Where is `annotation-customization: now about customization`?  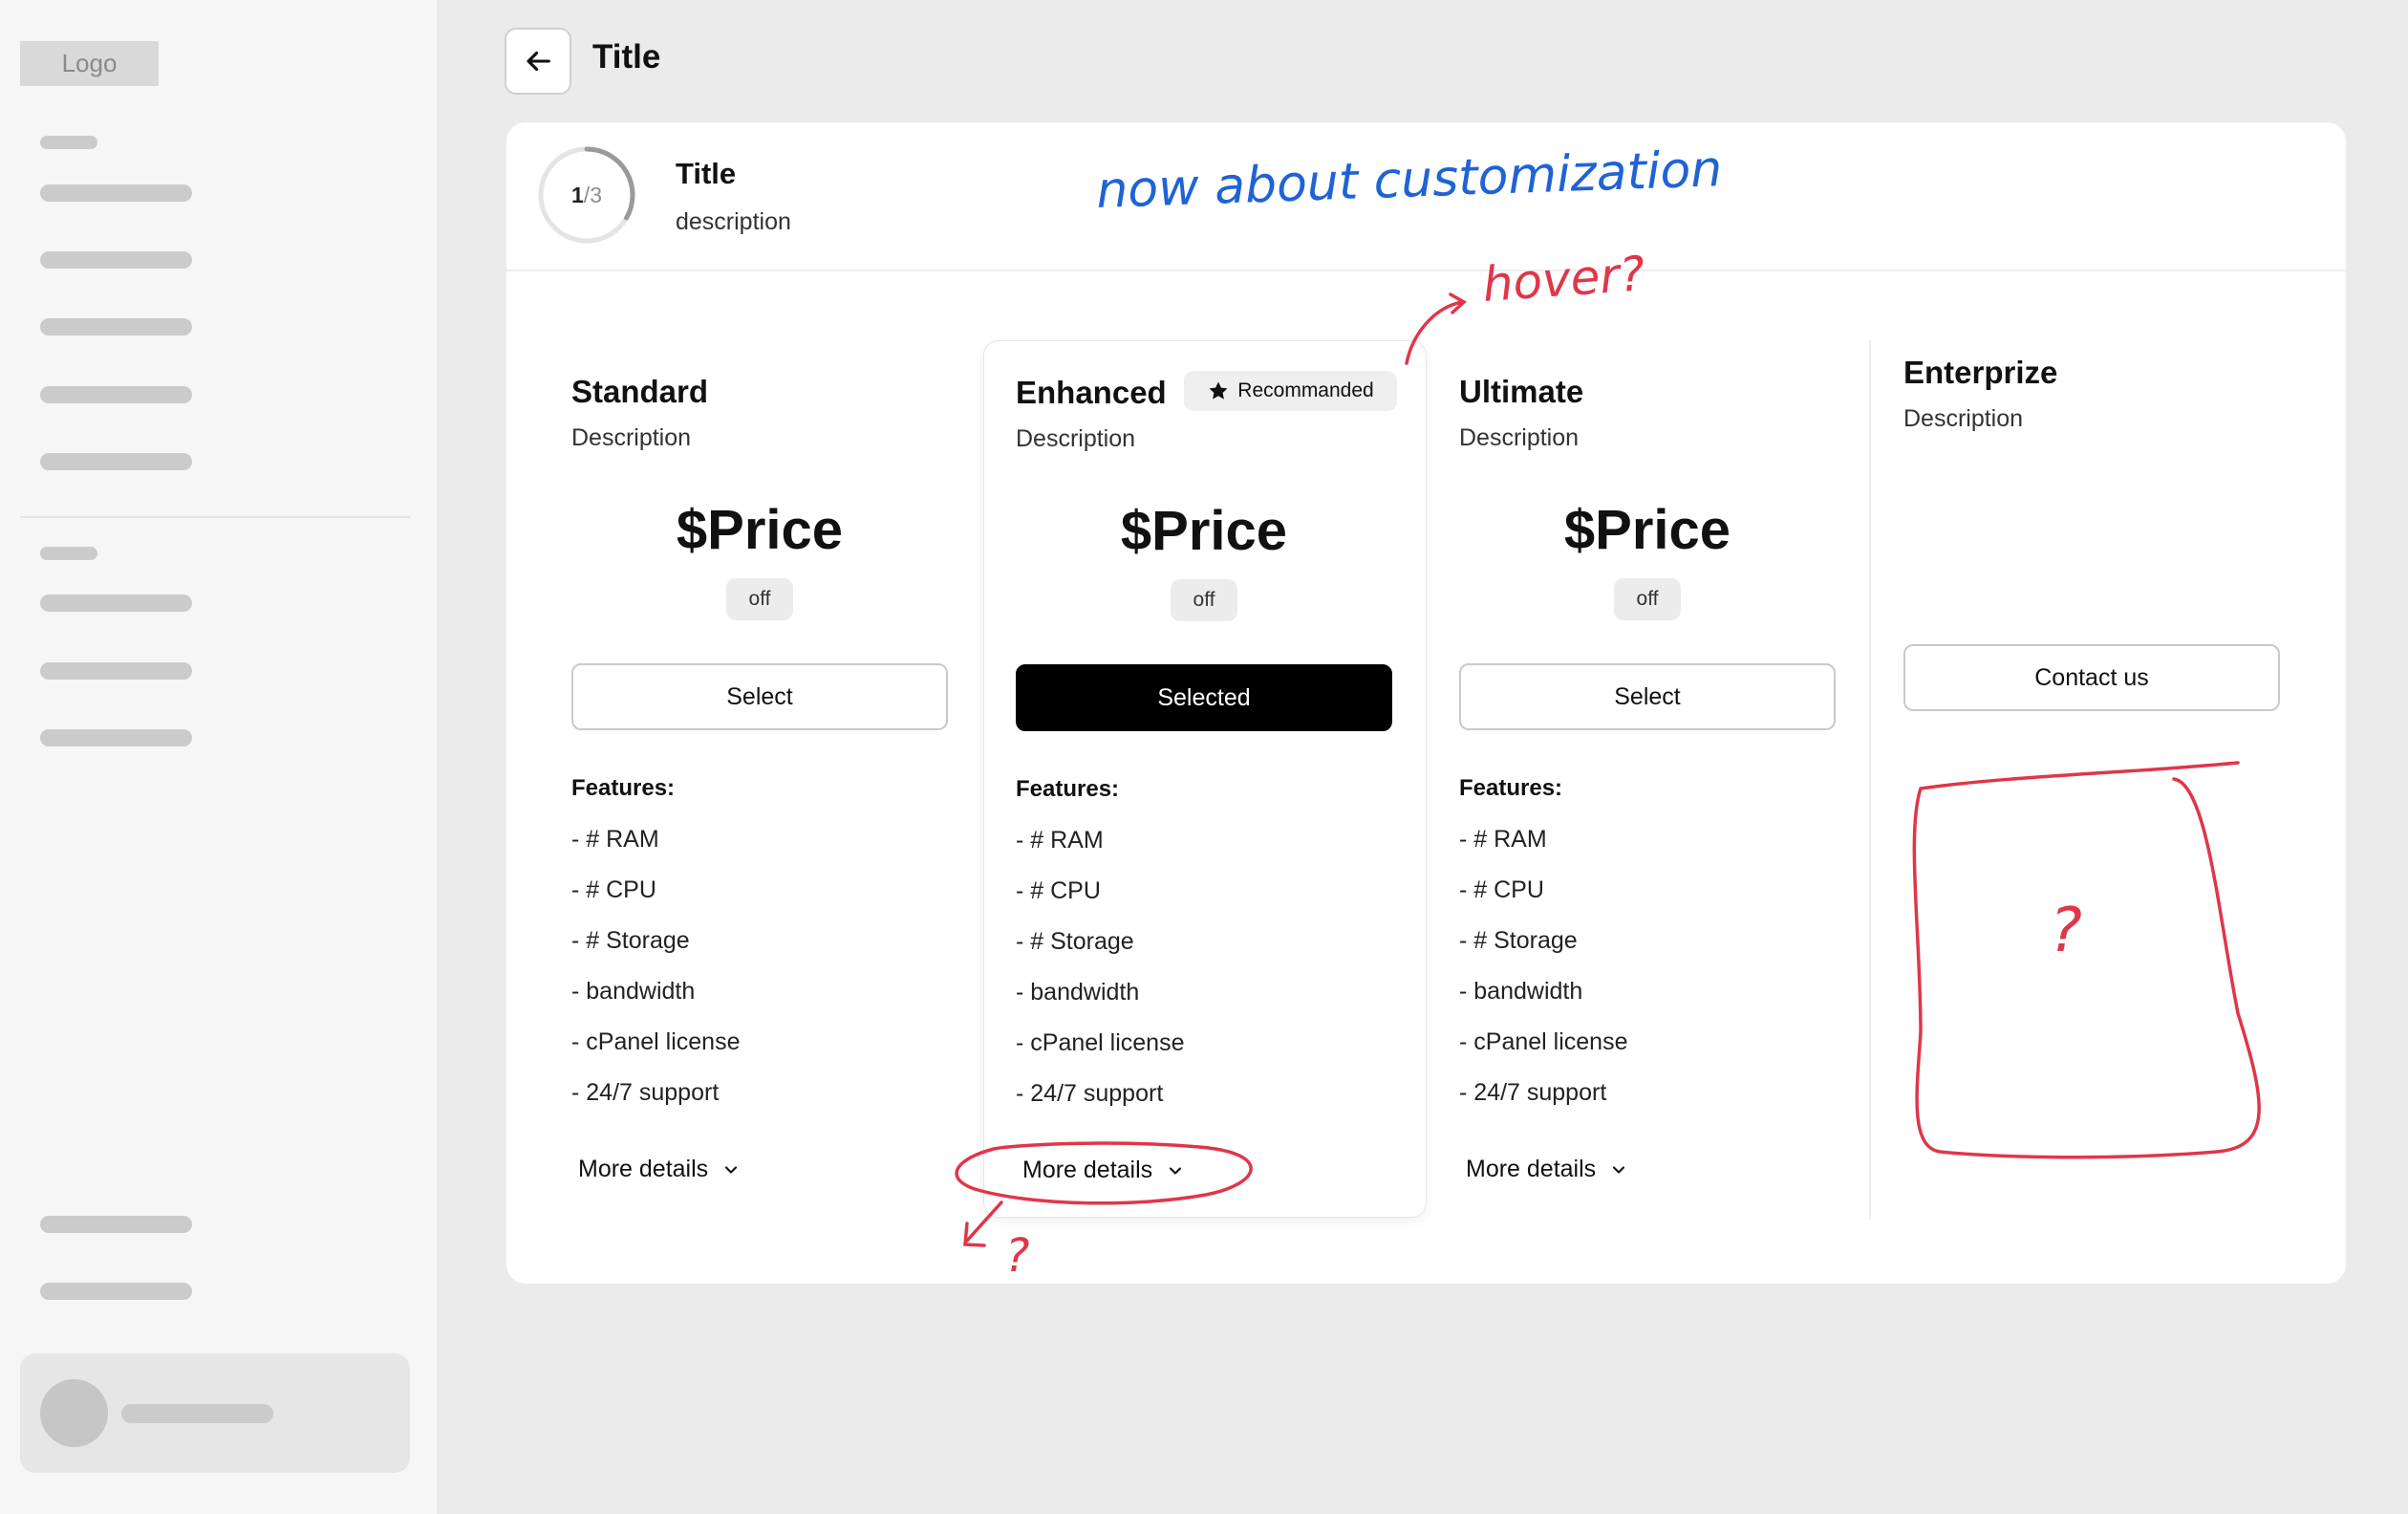
annotation-customization: now about customization is located at coordinates (1409, 180).